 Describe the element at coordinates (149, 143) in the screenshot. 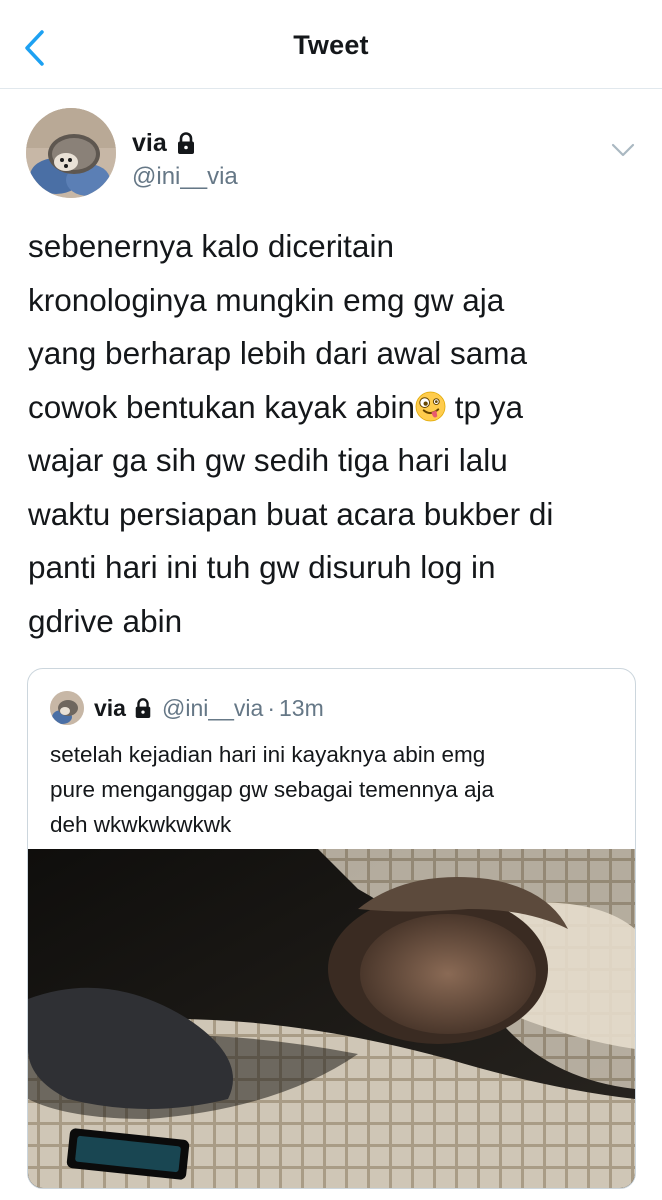

I see `display-name: via` at that location.